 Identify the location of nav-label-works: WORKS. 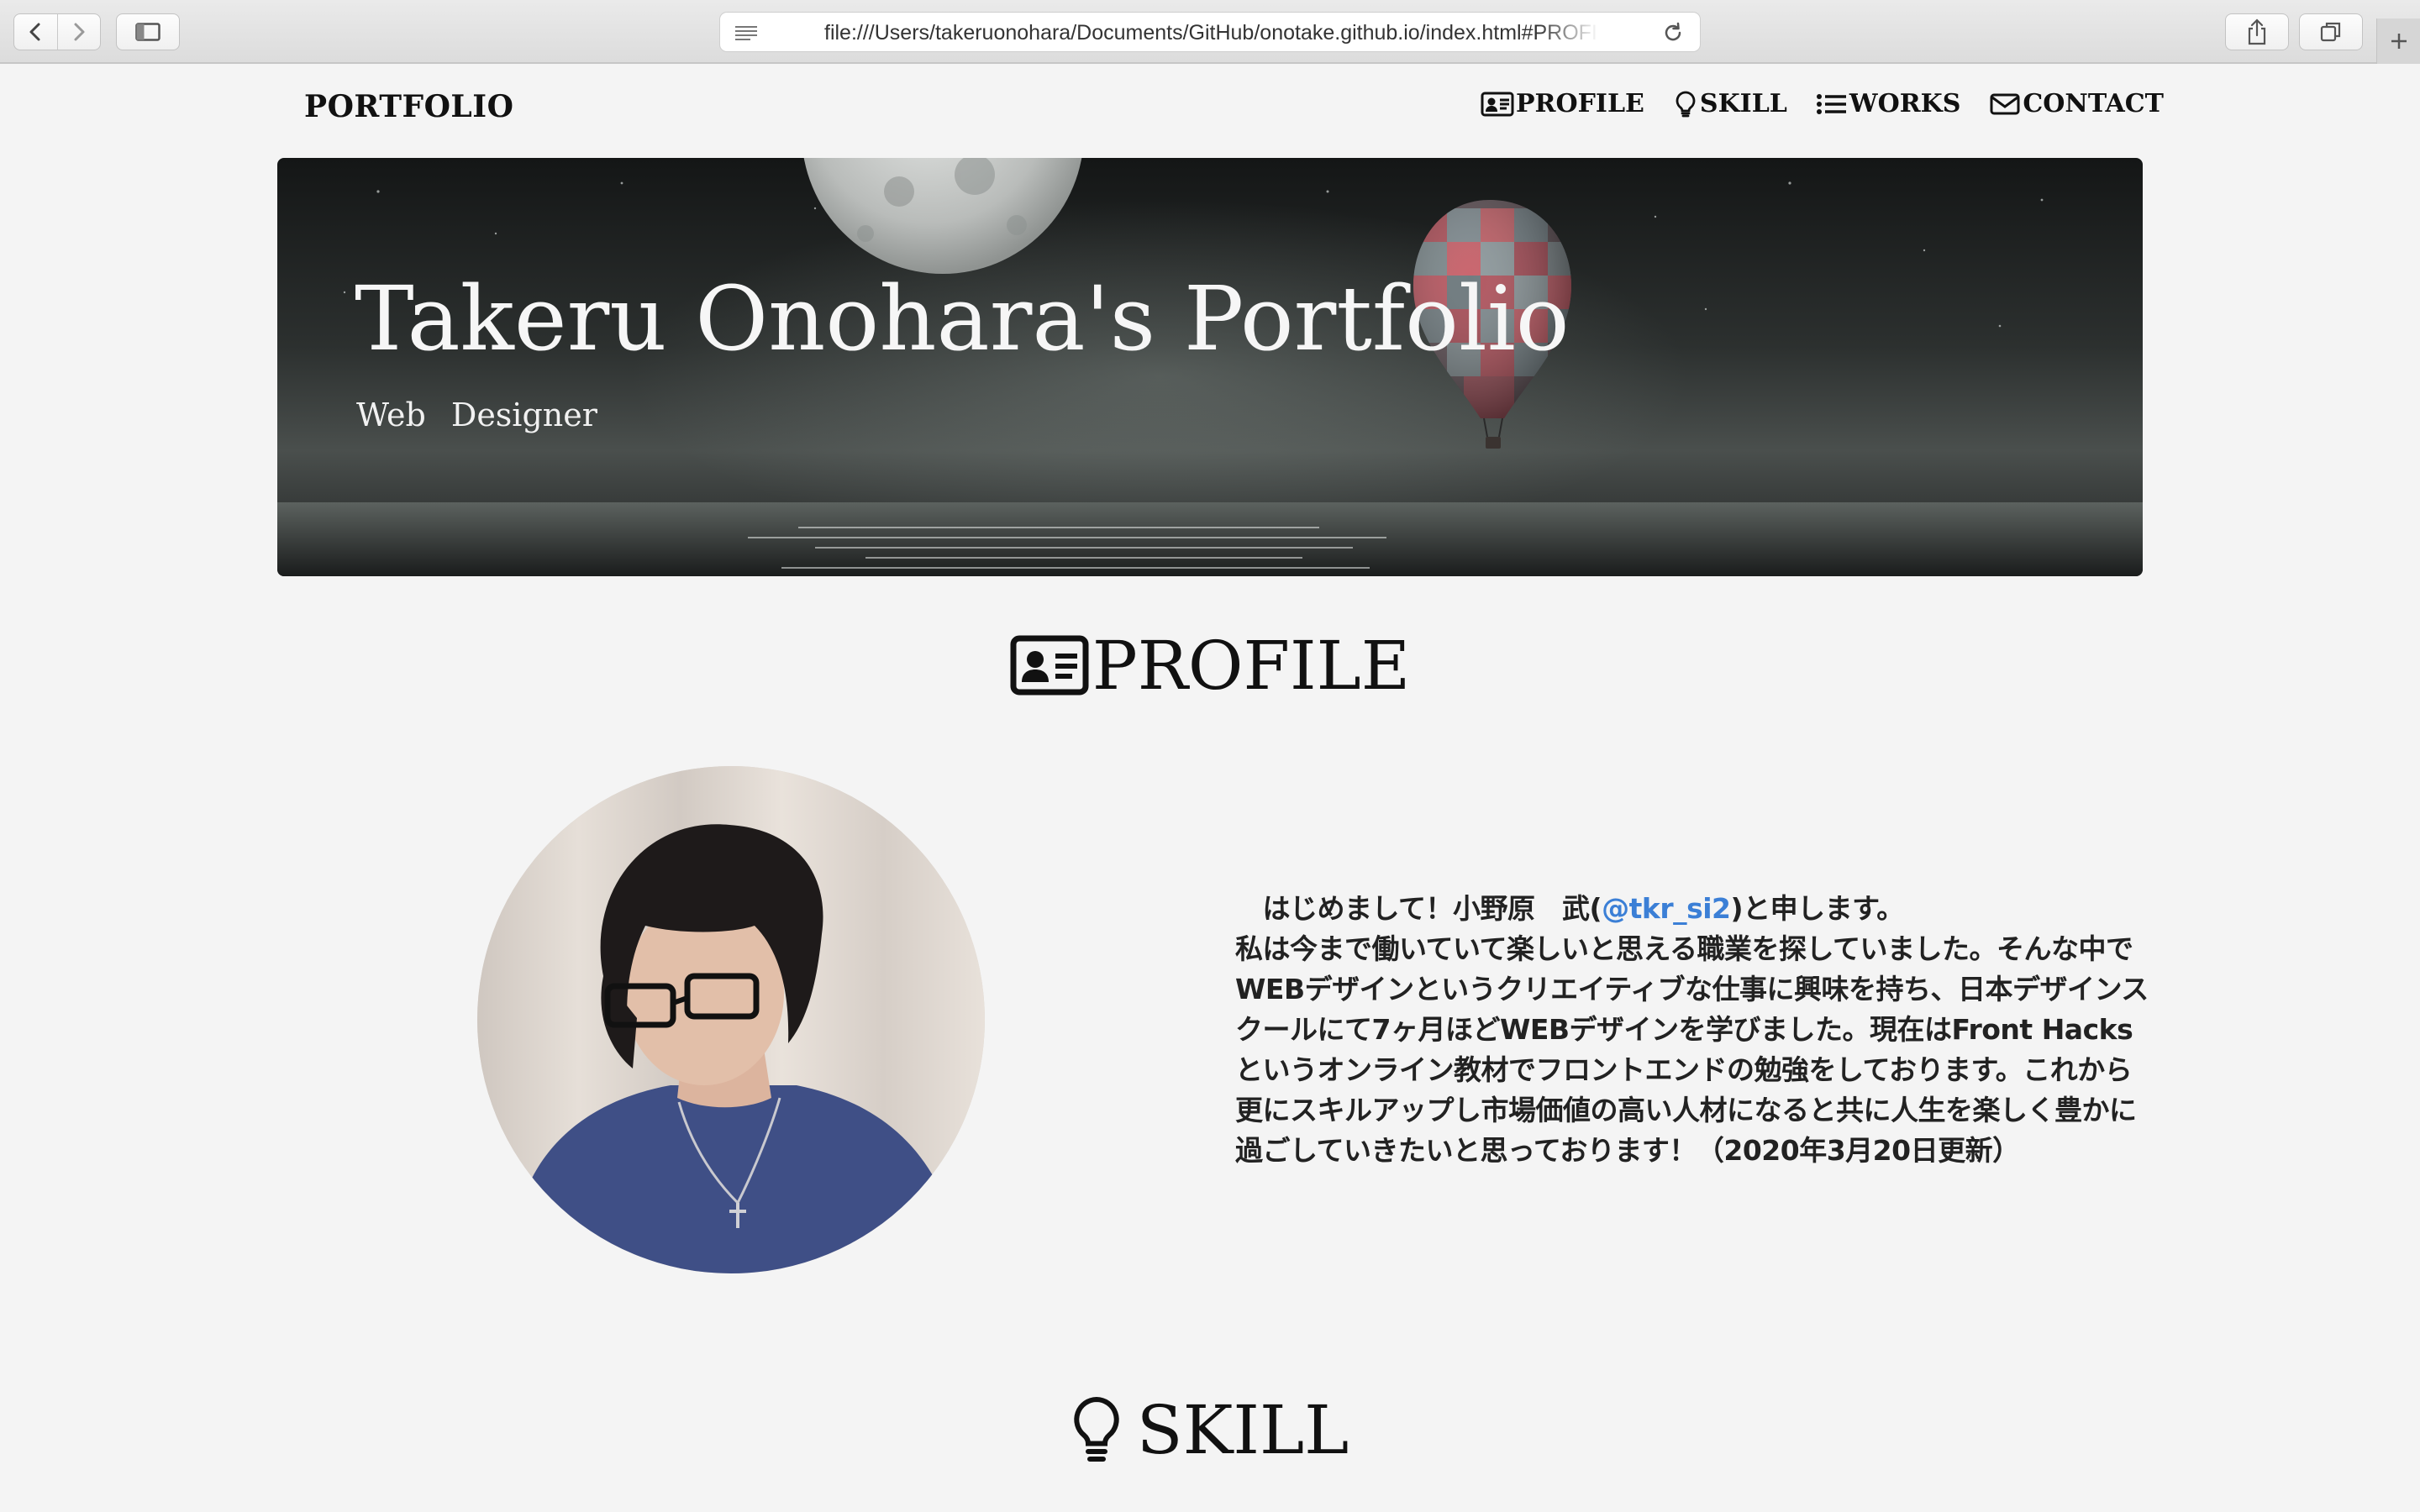
(1905, 103).